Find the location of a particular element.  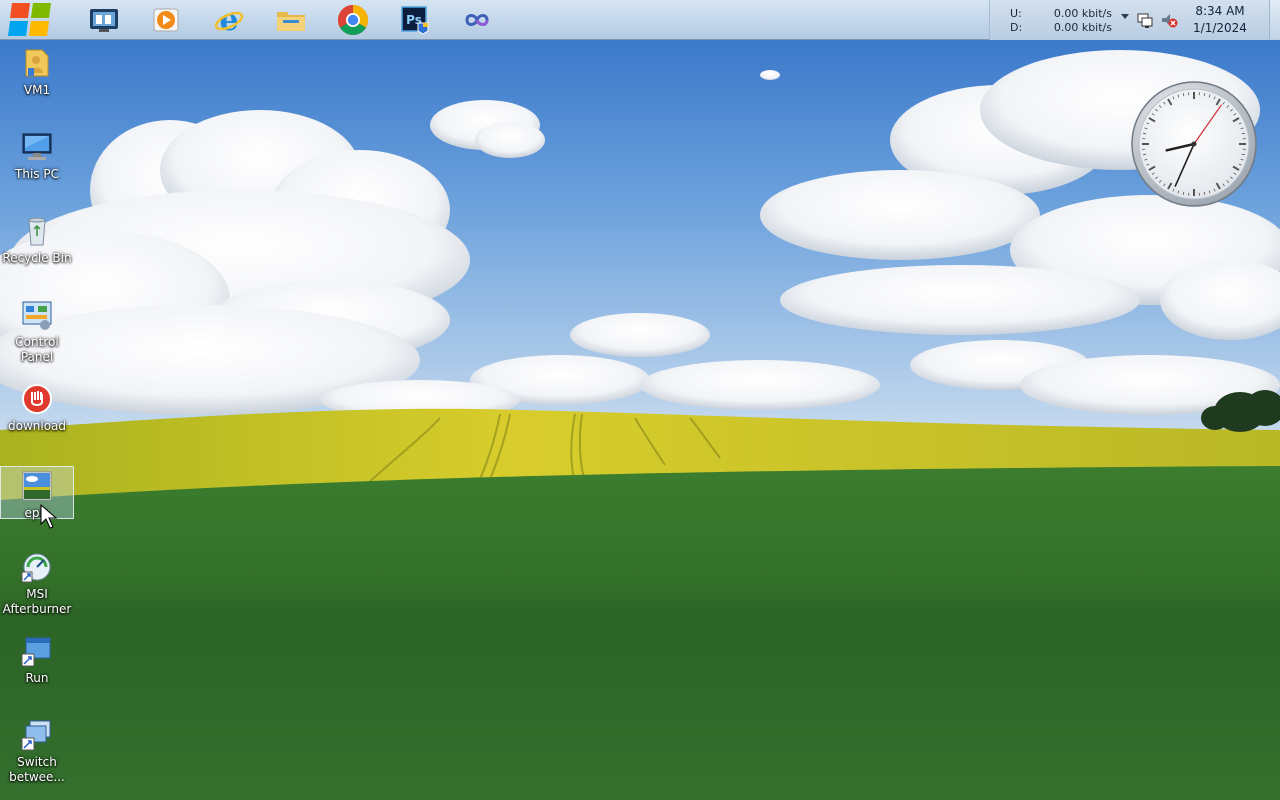

desktop-icon-download: download is located at coordinates (37, 408).